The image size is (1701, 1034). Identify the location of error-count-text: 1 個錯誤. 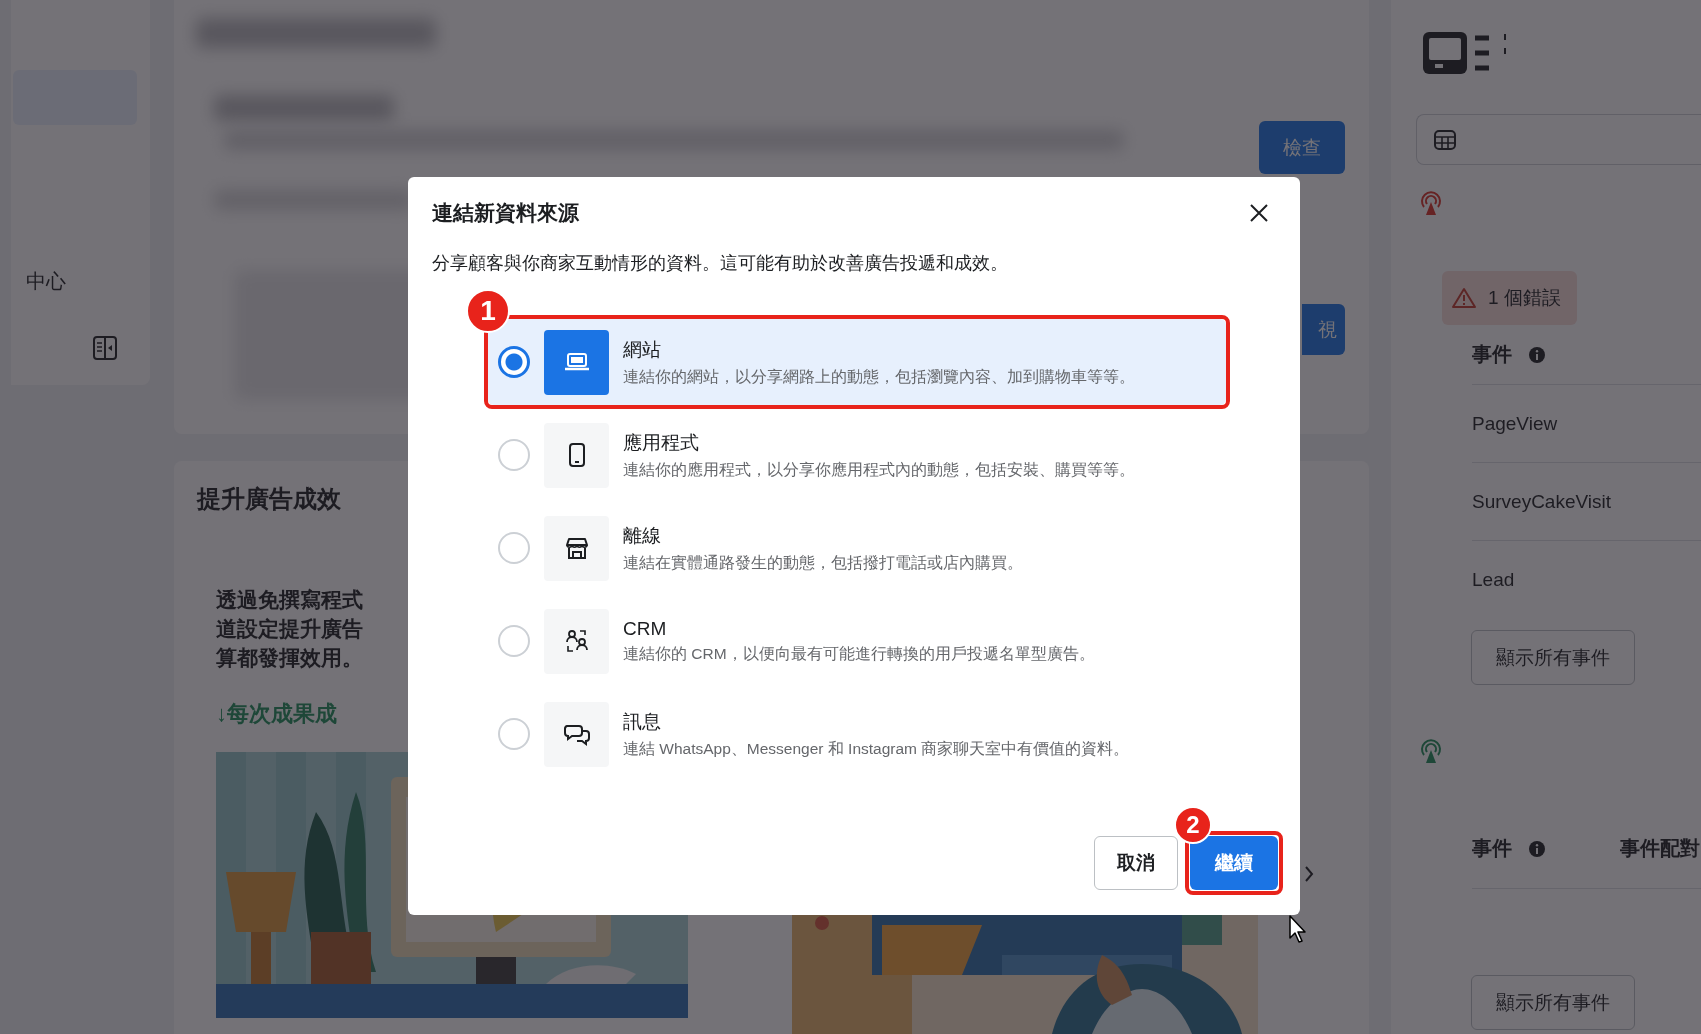
(1524, 298).